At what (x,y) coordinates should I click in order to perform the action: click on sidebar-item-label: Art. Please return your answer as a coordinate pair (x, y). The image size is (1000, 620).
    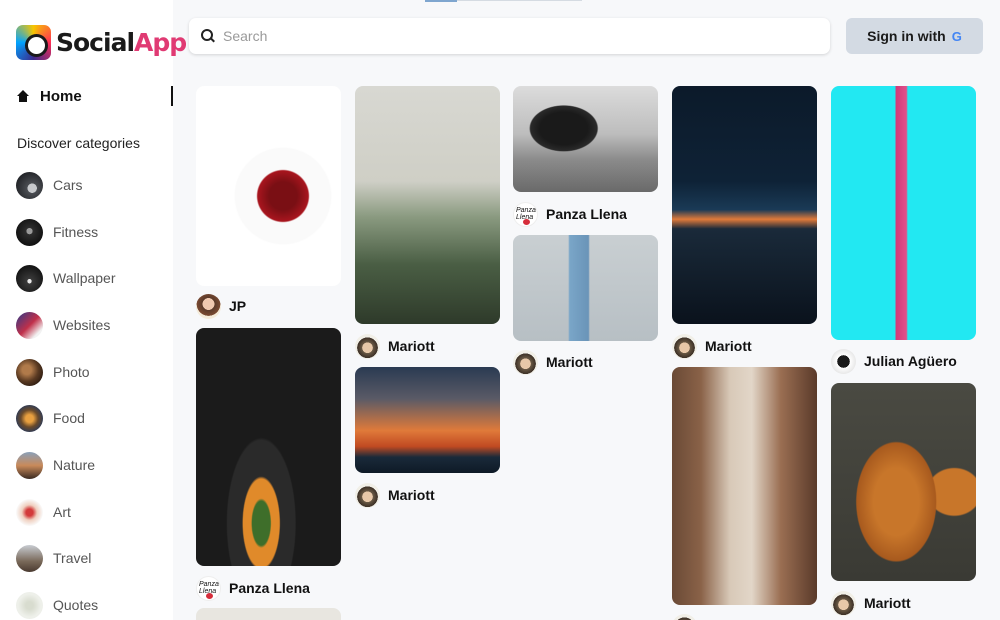
    Looking at the image, I should click on (62, 512).